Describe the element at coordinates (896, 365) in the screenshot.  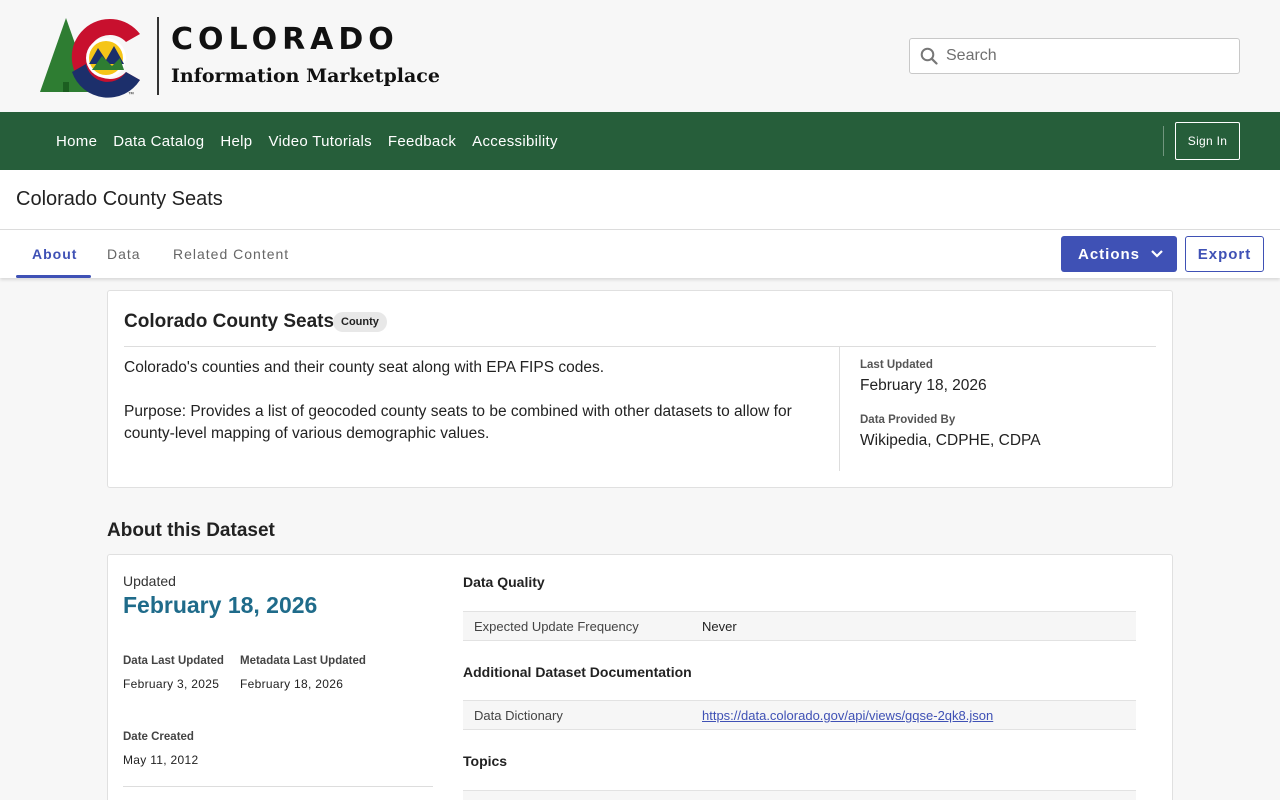
I see `last-updated-label: Last Updated` at that location.